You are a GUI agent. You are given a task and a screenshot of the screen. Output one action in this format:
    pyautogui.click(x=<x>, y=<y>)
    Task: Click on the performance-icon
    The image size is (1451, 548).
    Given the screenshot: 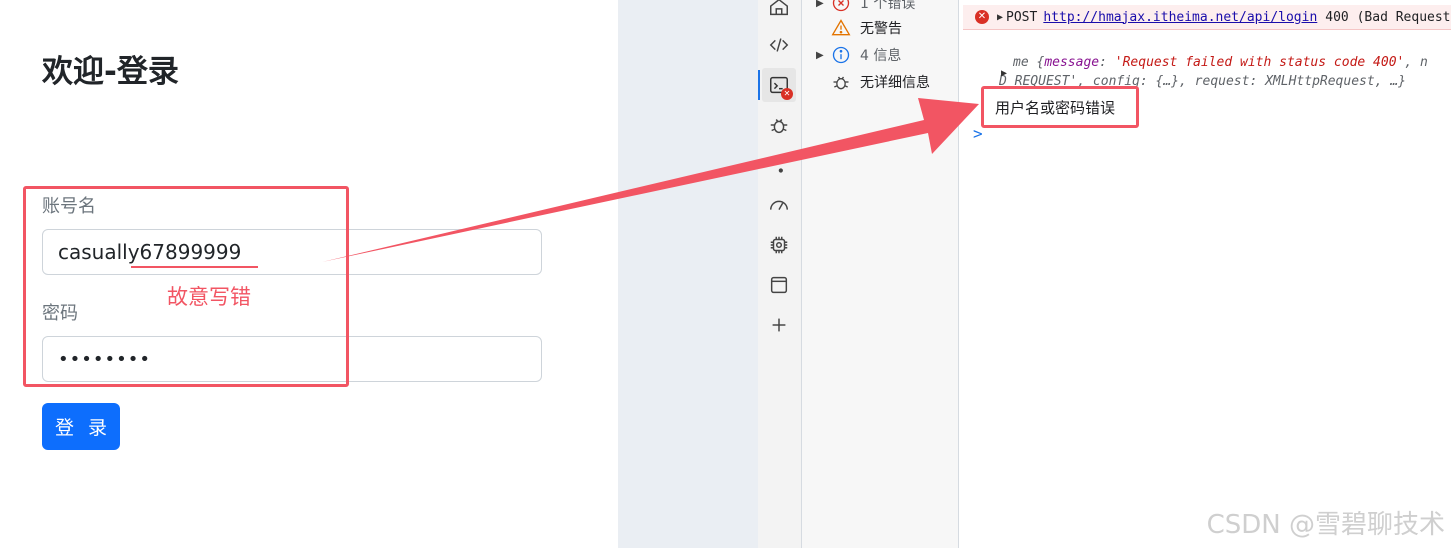 What is the action you would take?
    pyautogui.click(x=779, y=205)
    